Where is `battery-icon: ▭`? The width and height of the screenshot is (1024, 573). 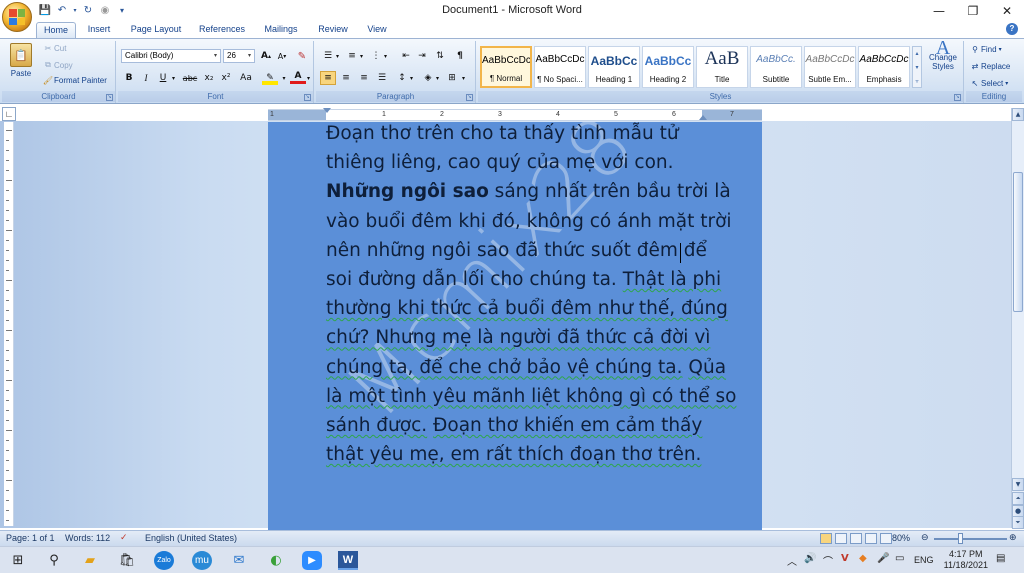 battery-icon: ▭ is located at coordinates (899, 558).